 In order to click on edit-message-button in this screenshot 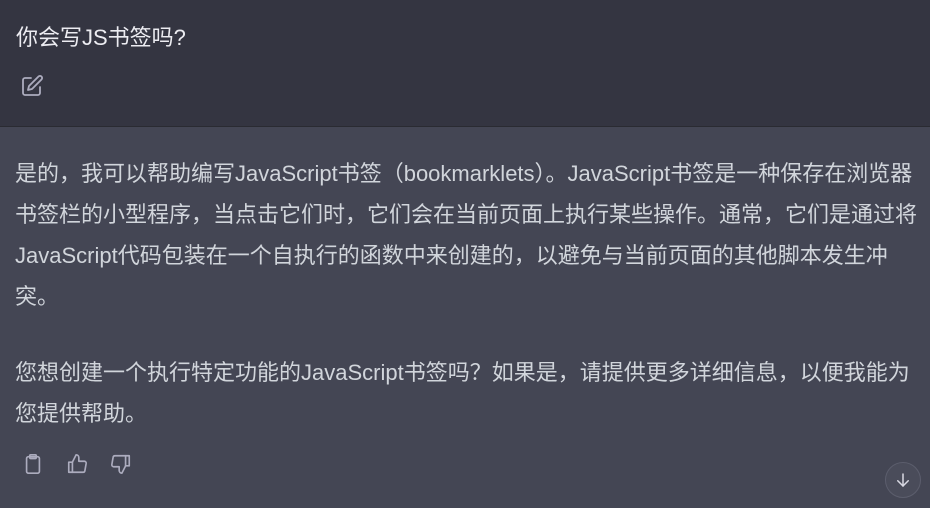, I will do `click(32, 86)`.